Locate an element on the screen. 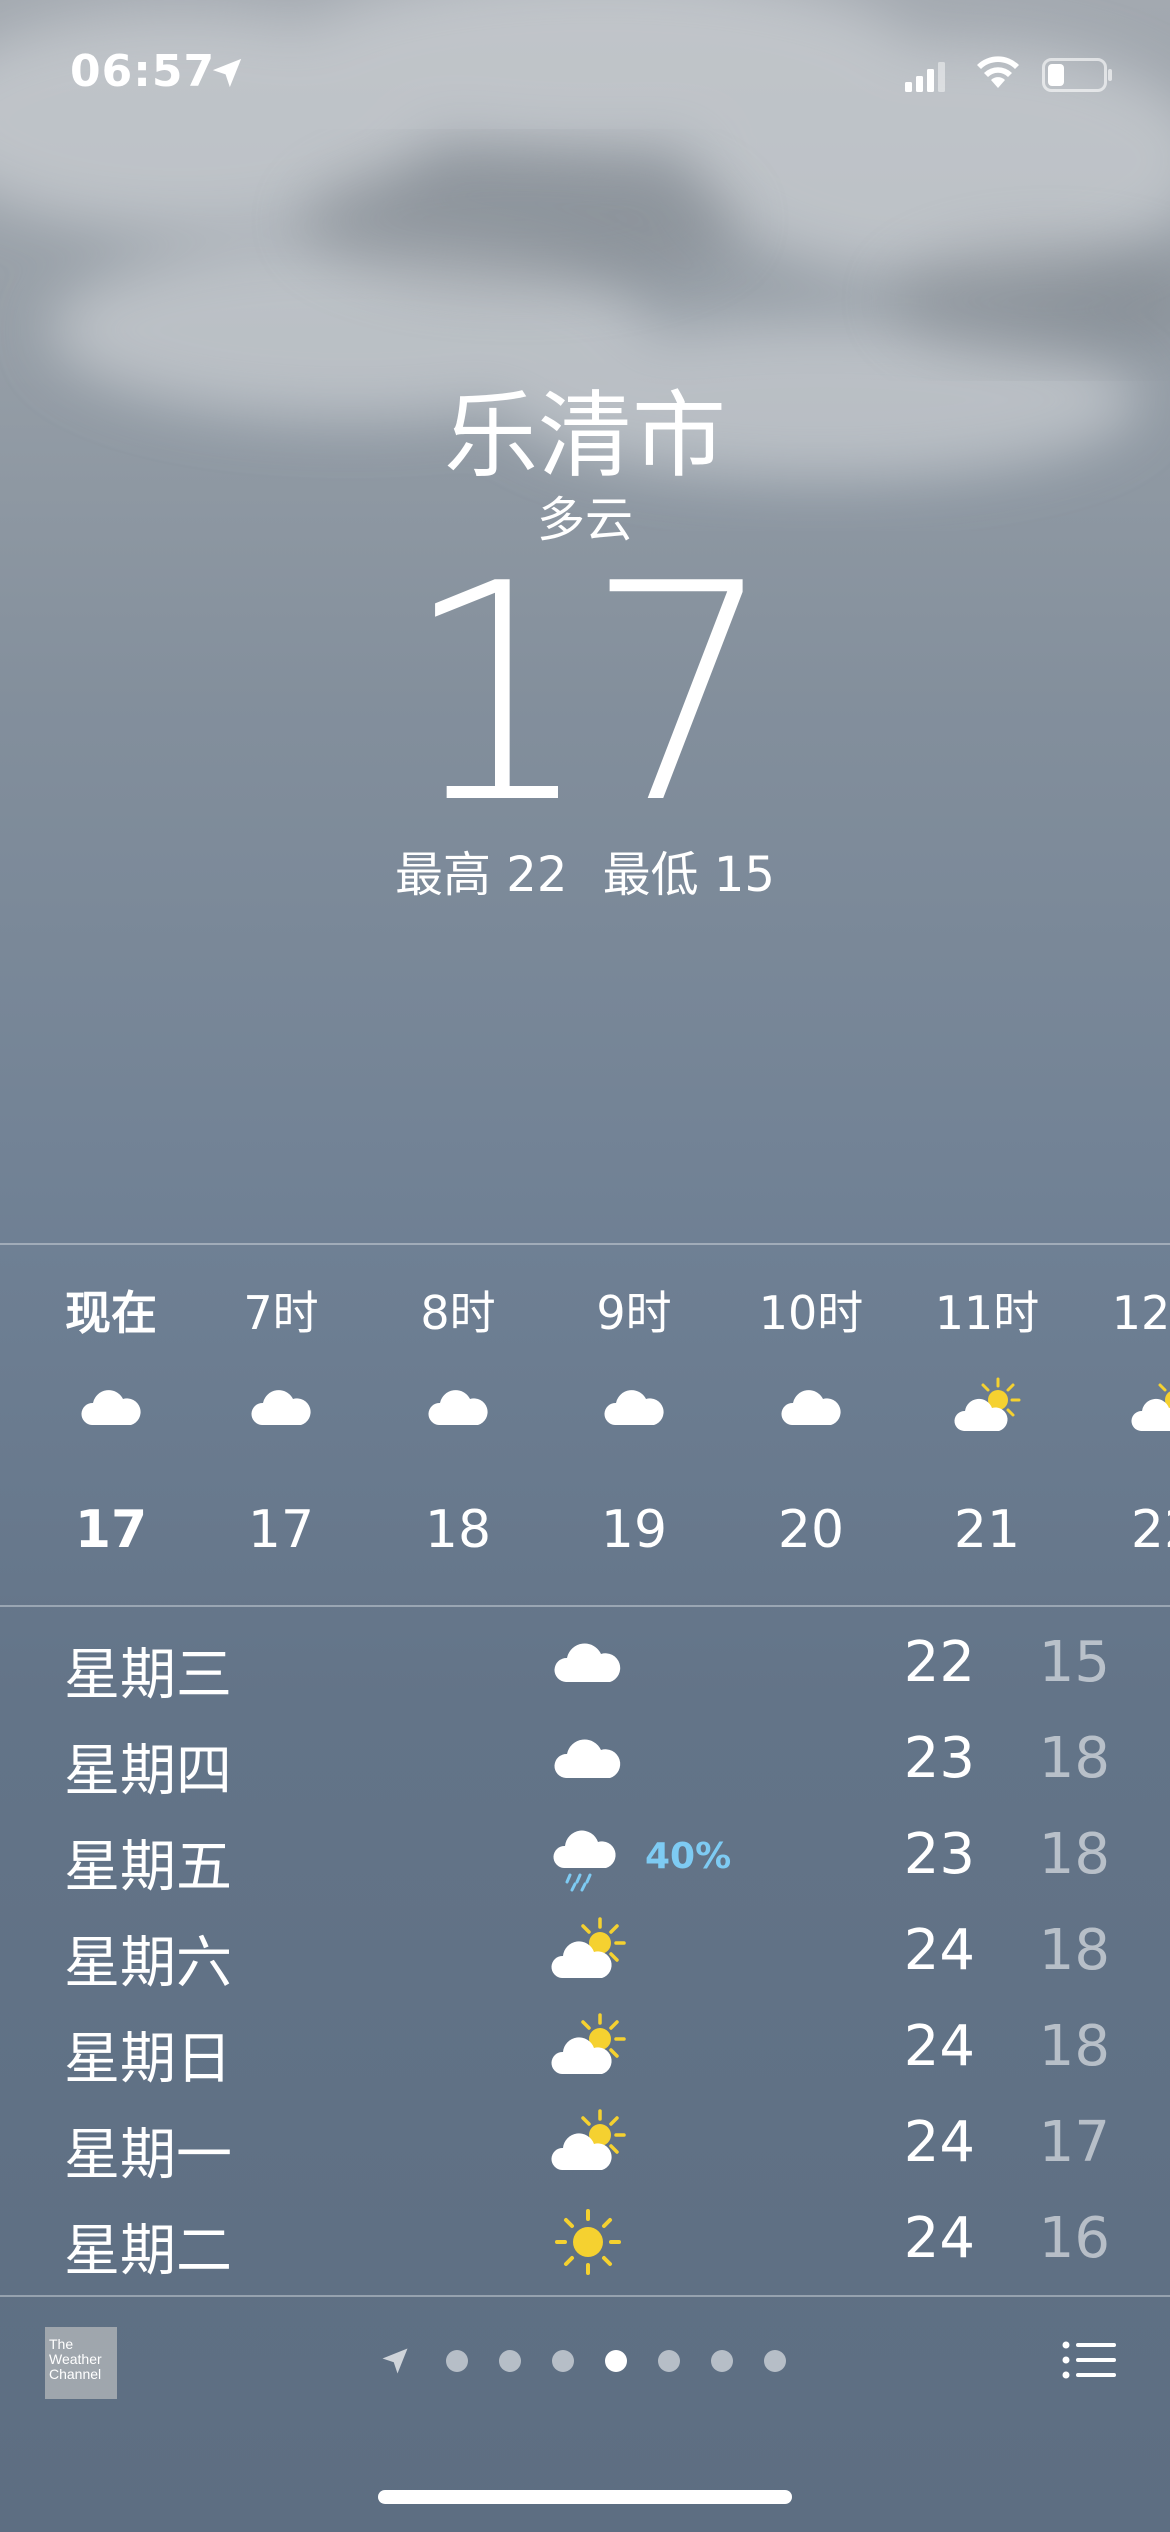 This screenshot has width=1170, height=2532. home-indicator is located at coordinates (585, 2497).